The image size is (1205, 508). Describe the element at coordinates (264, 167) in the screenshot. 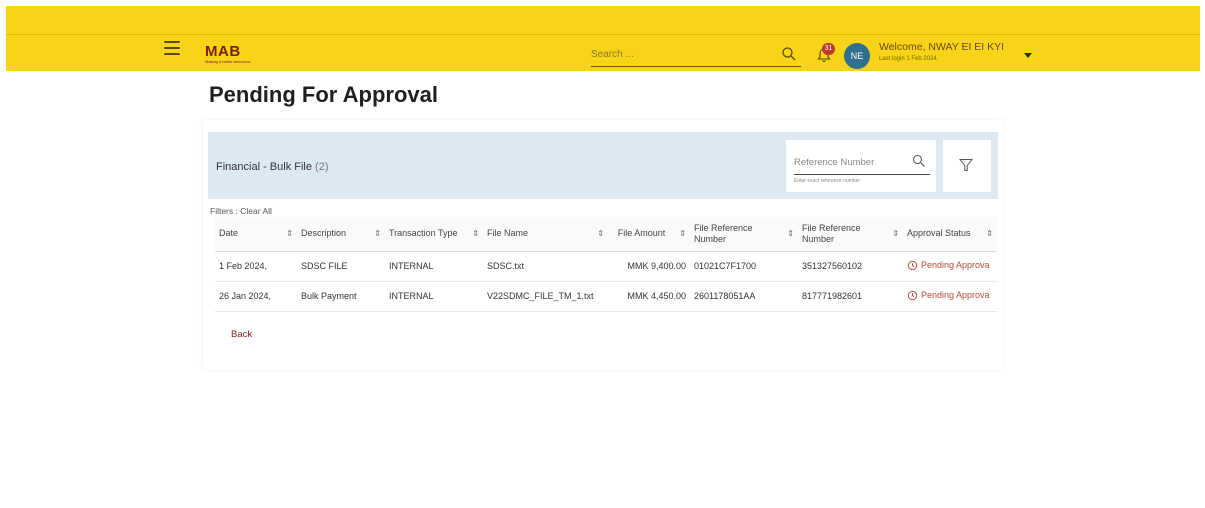

I see `panel-title-text: Financial - Bulk File` at that location.